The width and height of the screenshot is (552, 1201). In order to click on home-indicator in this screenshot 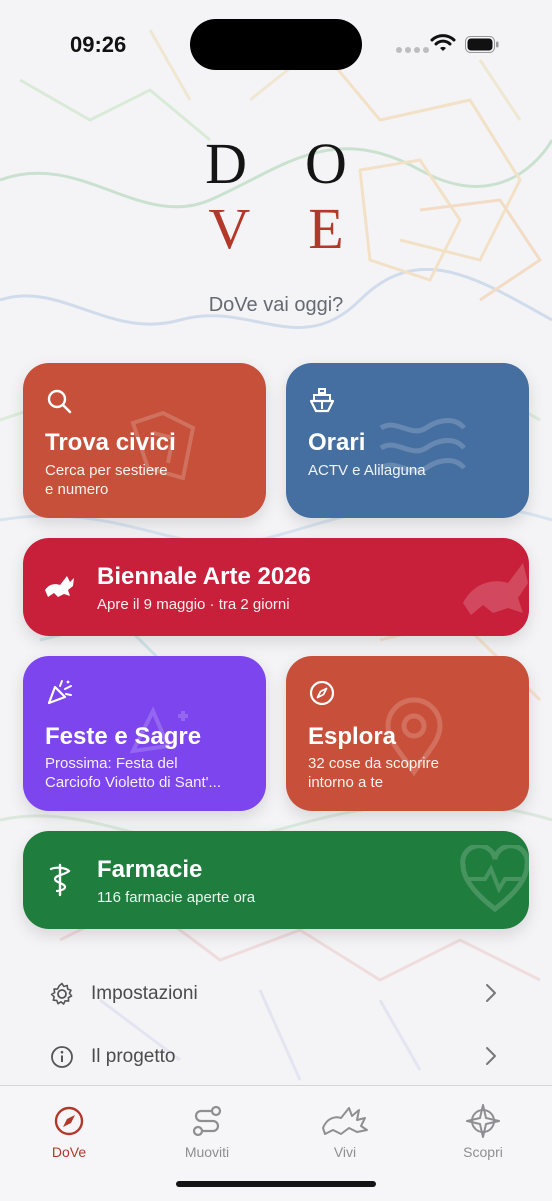, I will do `click(276, 1184)`.